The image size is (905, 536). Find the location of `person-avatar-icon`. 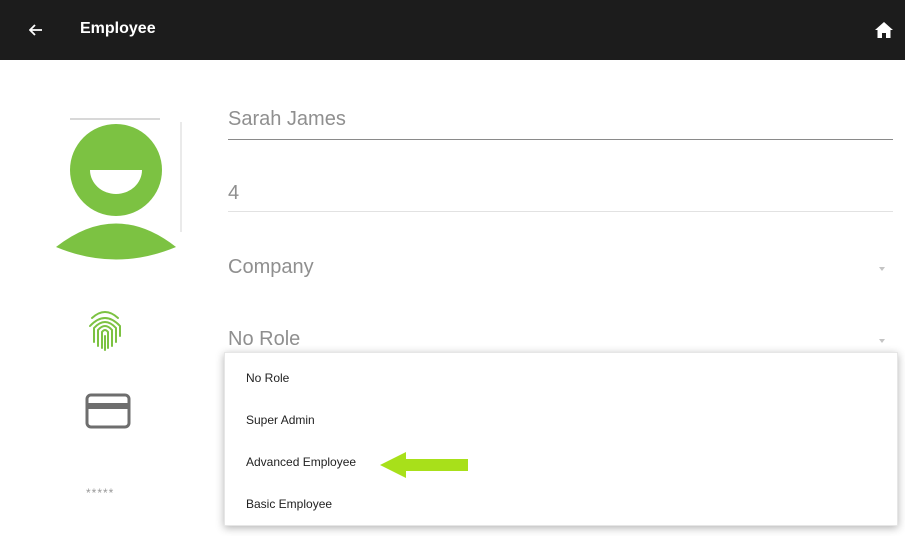

person-avatar-icon is located at coordinates (116, 192).